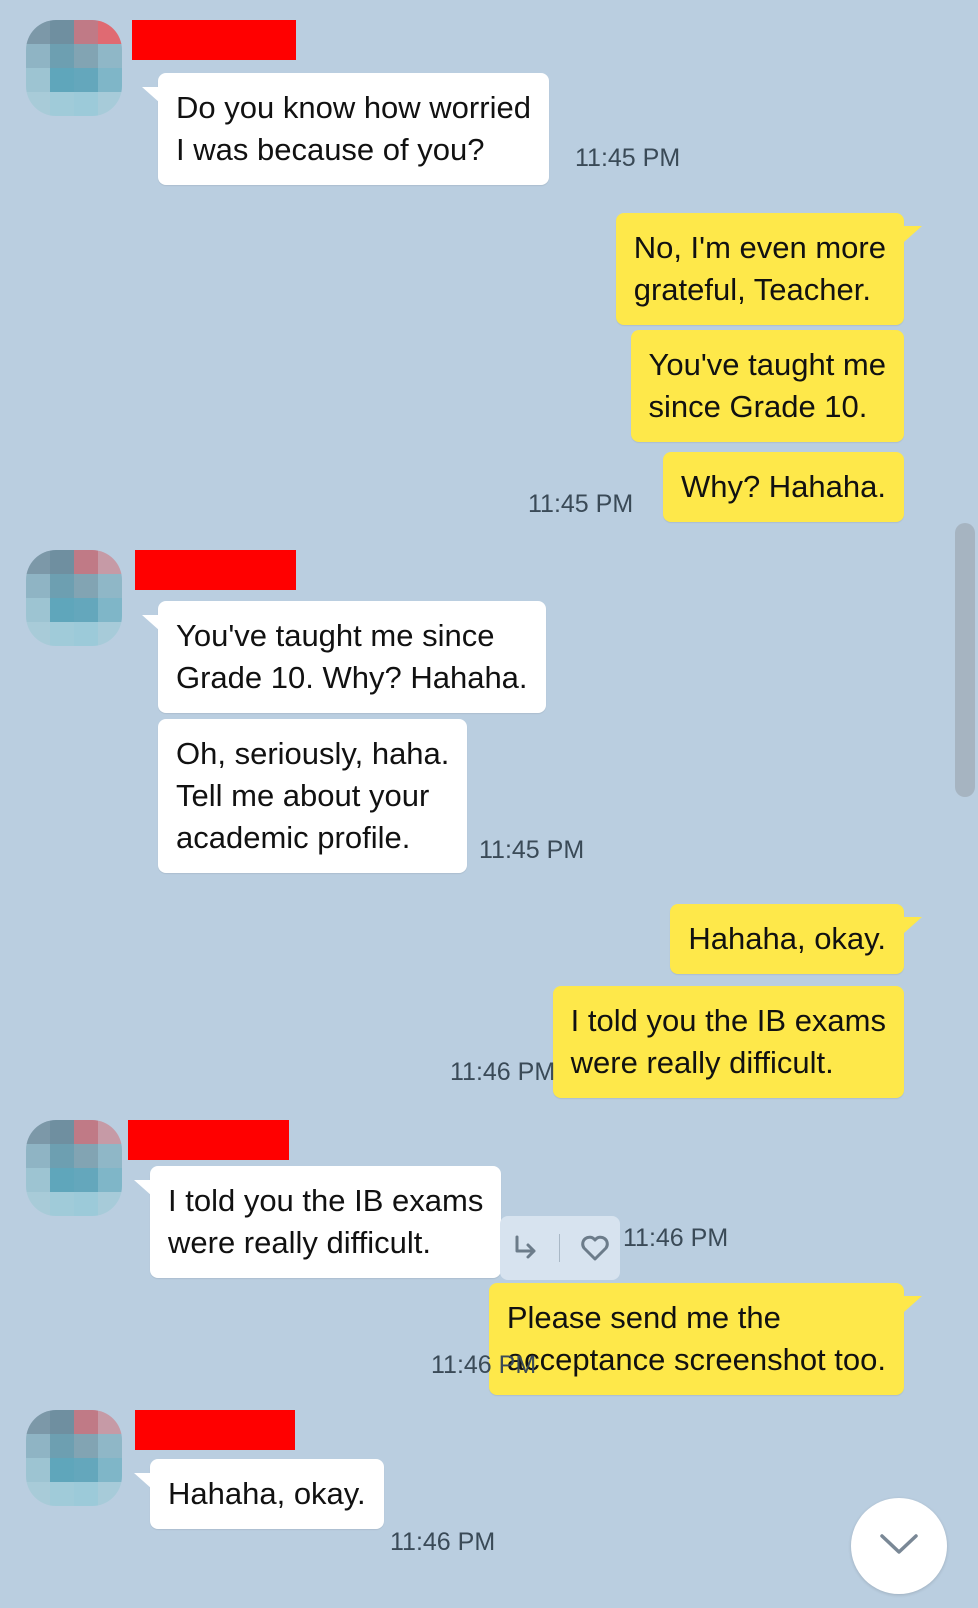 This screenshot has height=1608, width=978. What do you see at coordinates (783, 487) in the screenshot?
I see `message-bubble-outgoing: Why? Hahaha.` at bounding box center [783, 487].